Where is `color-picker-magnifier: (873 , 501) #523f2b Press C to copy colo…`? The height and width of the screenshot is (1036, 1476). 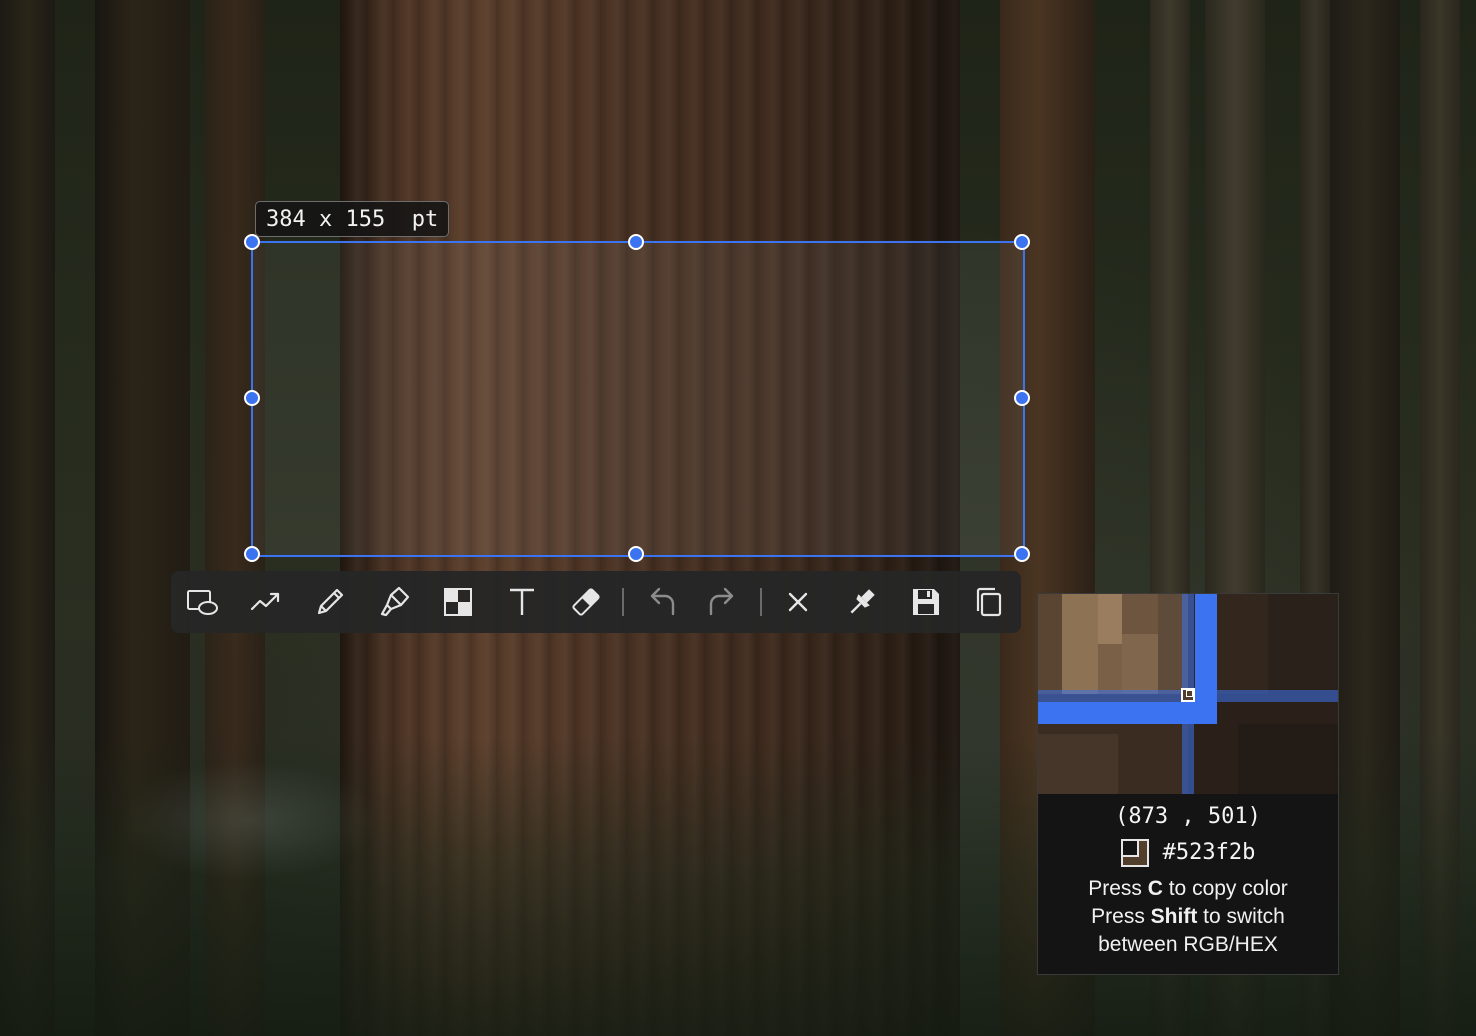
color-picker-magnifier: (873 , 501) #523f2b Press C to copy colo… is located at coordinates (1188, 784).